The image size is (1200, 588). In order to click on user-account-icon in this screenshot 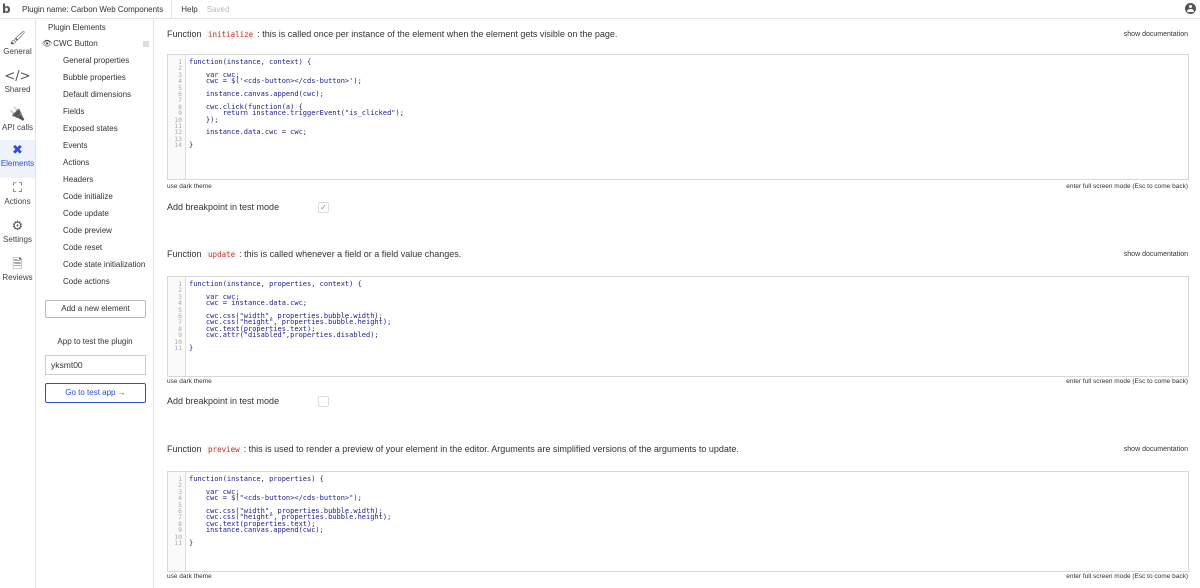, I will do `click(1190, 8)`.